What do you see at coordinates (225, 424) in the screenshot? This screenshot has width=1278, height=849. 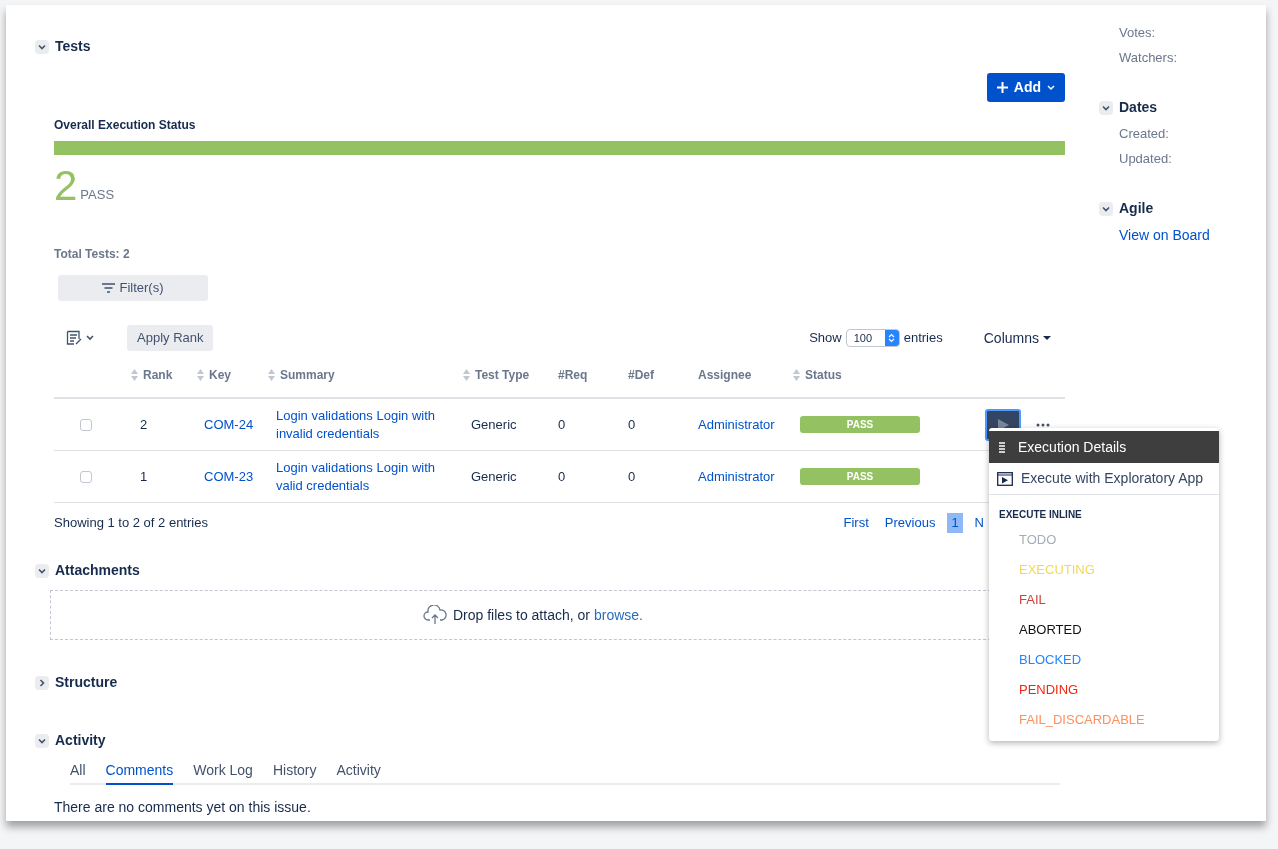 I see `issue-key-link: COM-24` at bounding box center [225, 424].